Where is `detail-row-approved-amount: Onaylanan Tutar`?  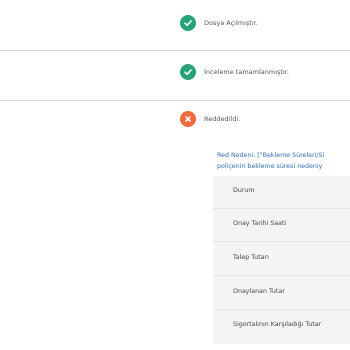
detail-row-approved-amount: Onaylanan Tutar is located at coordinates (259, 291).